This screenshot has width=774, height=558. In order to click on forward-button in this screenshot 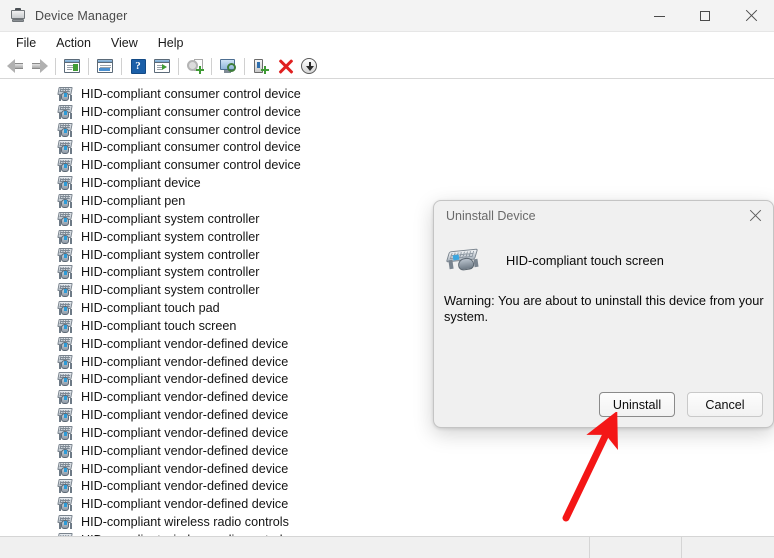, I will do `click(39, 66)`.